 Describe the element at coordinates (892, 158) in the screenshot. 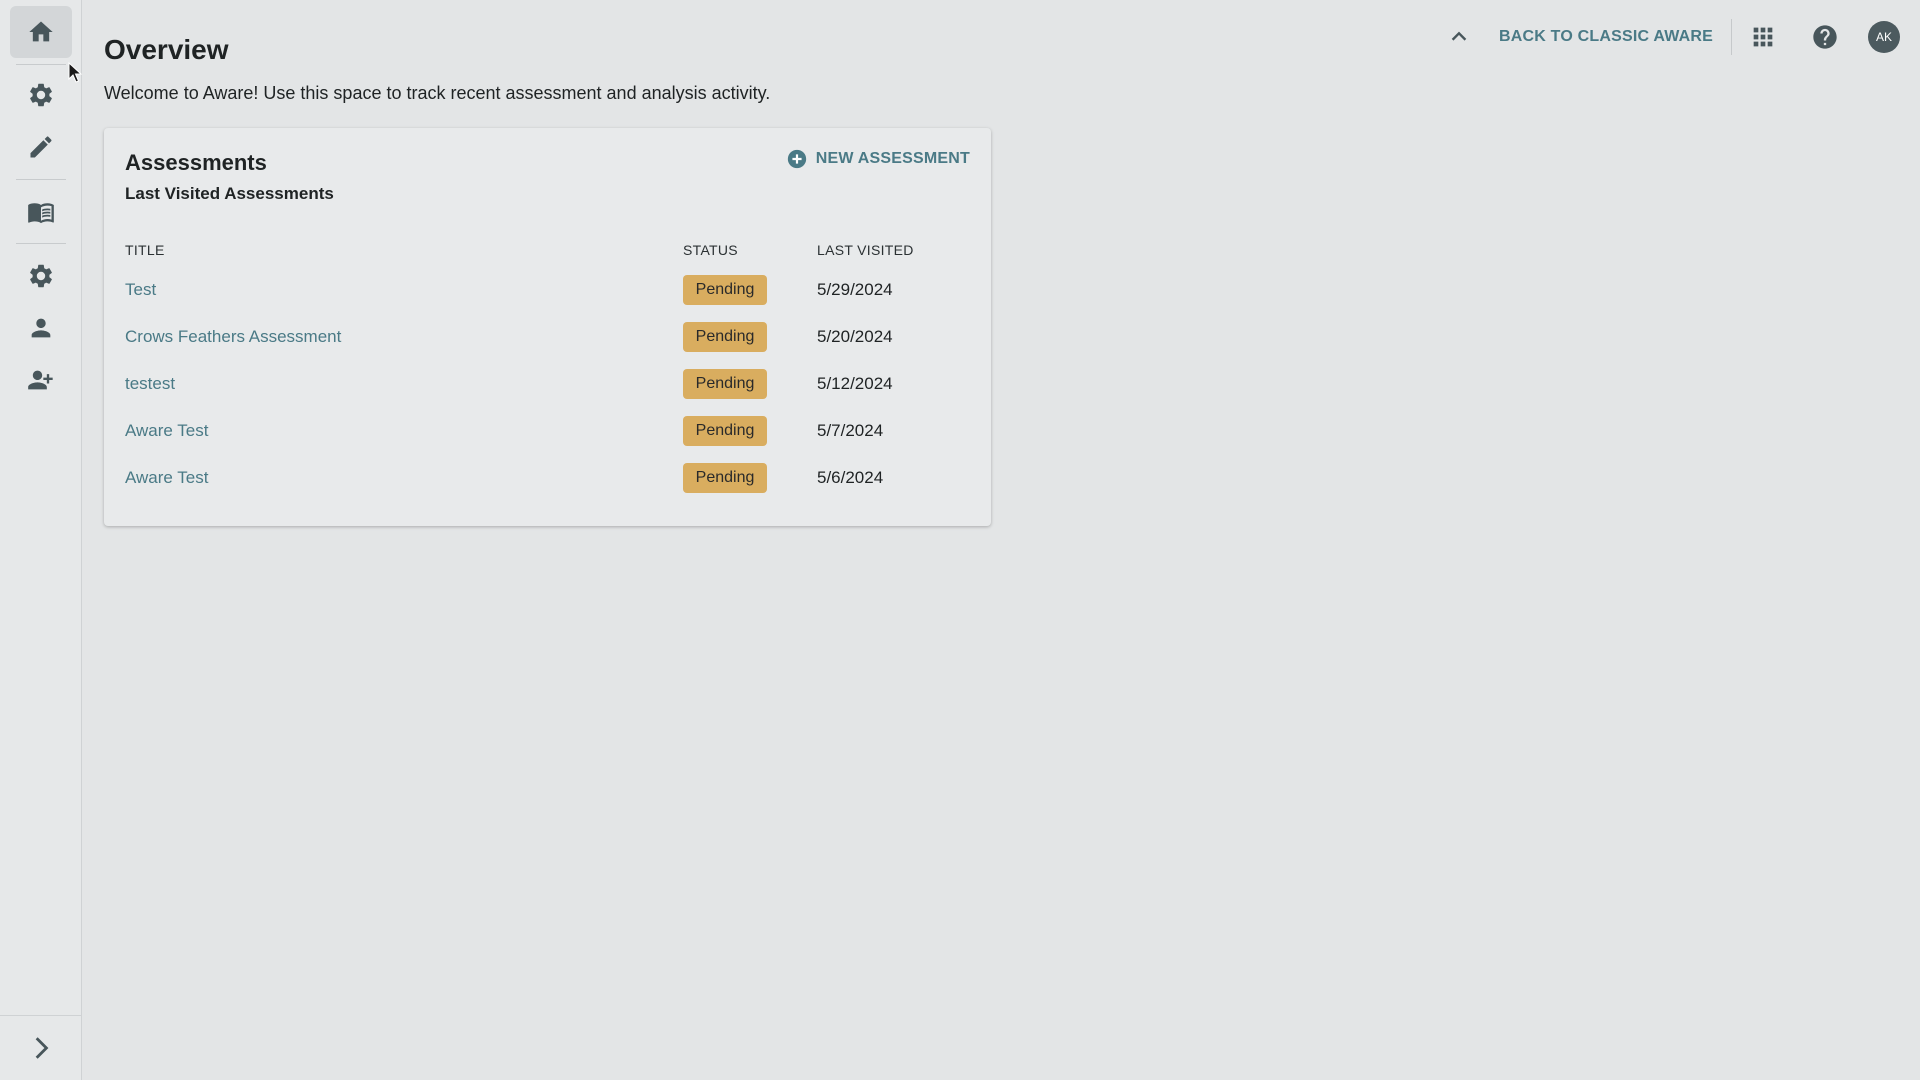

I see `new-assessment-label: NEW ASSESSMENT` at that location.